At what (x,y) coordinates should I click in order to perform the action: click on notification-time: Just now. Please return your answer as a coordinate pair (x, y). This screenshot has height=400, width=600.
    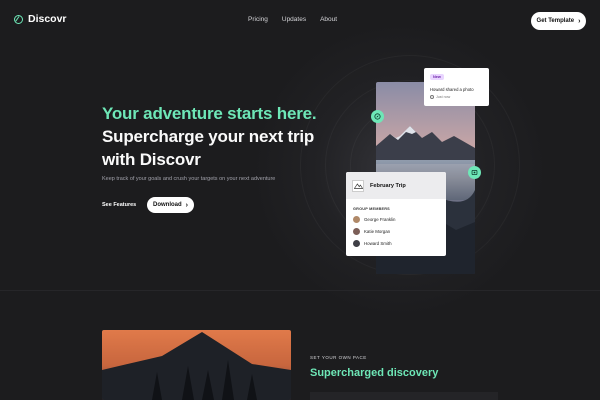
    Looking at the image, I should click on (440, 97).